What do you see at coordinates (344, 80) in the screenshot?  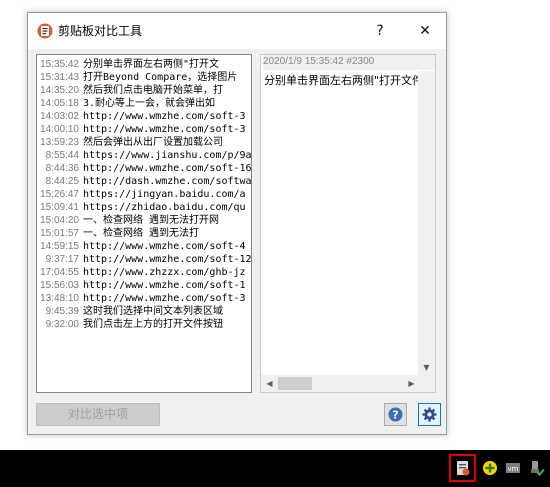 I see `detail-text: 分别单击界面左右两侧"打开文件` at bounding box center [344, 80].